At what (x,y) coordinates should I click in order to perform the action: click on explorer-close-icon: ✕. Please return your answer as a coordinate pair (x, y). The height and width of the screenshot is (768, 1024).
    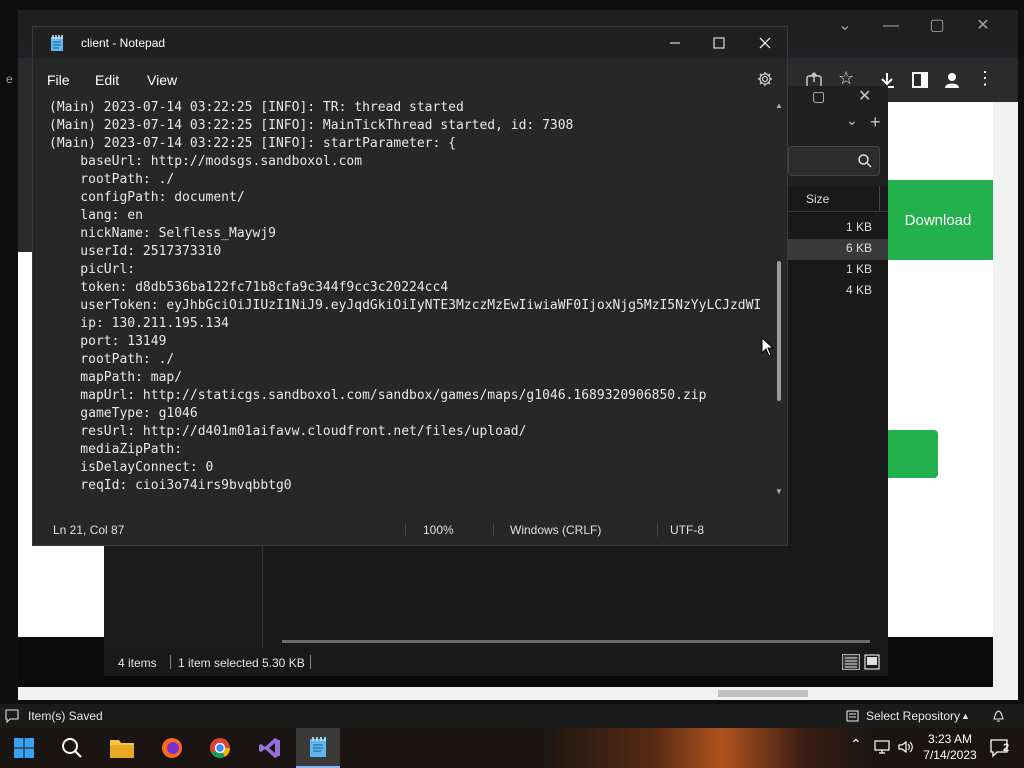
    Looking at the image, I should click on (864, 96).